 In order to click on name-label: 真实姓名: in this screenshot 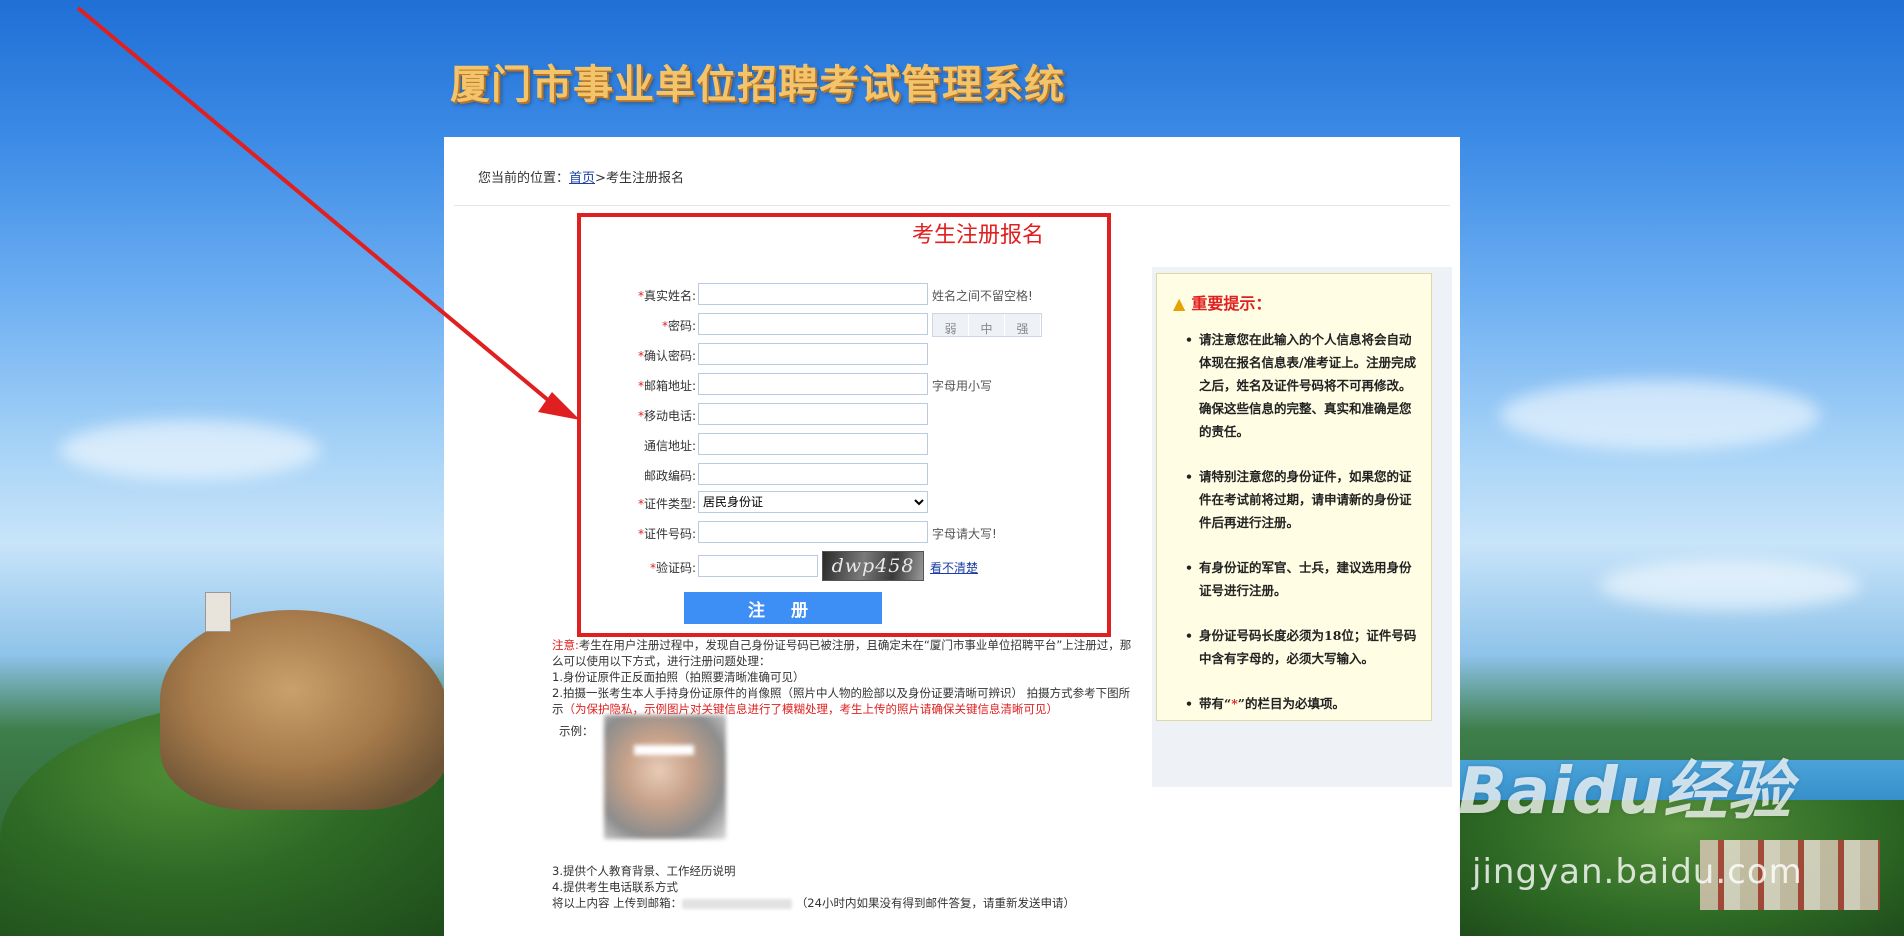, I will do `click(669, 296)`.